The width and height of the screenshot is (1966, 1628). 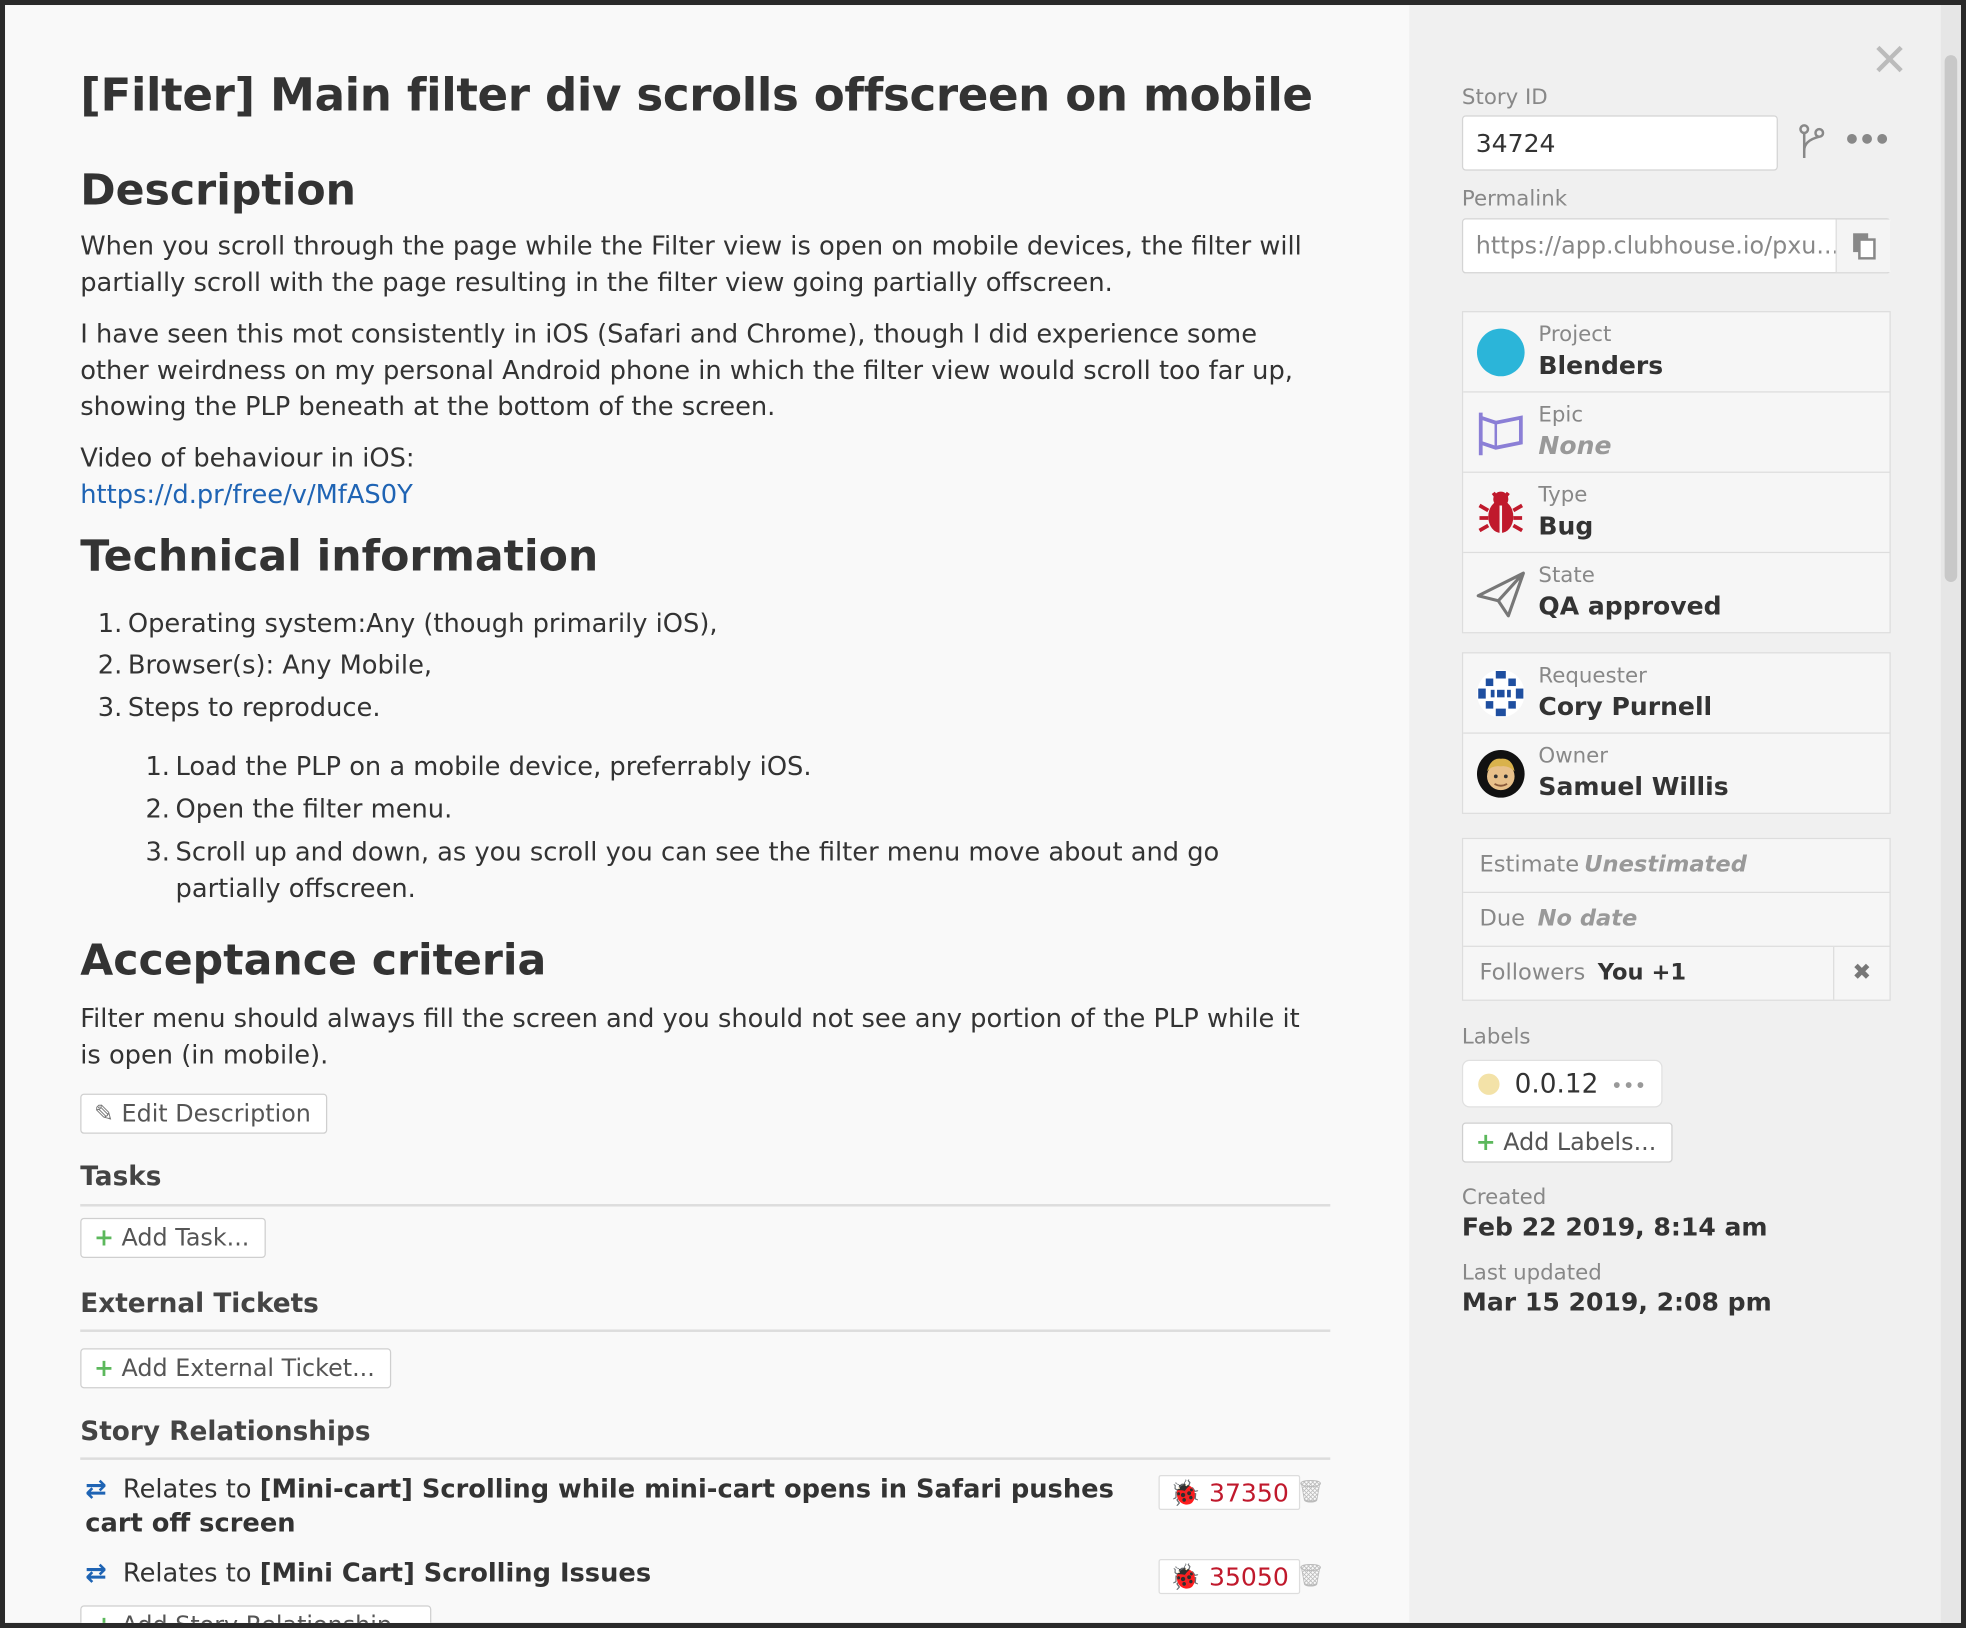 What do you see at coordinates (121, 1176) in the screenshot?
I see `tasks-heading: Tasks` at bounding box center [121, 1176].